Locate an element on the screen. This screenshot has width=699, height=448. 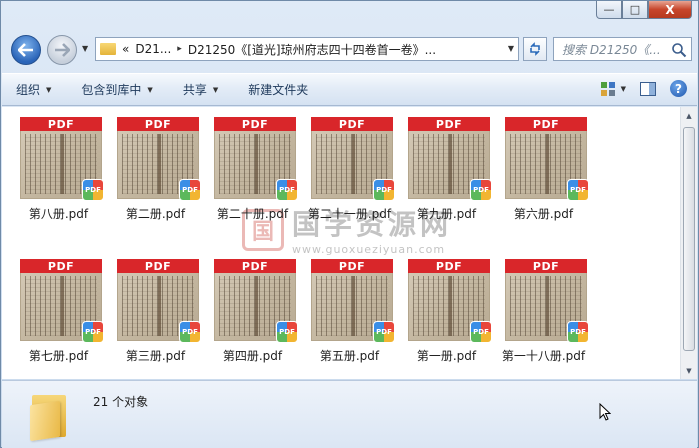
file-item: PDF PDF 第三册.pdf is located at coordinates (155, 325).